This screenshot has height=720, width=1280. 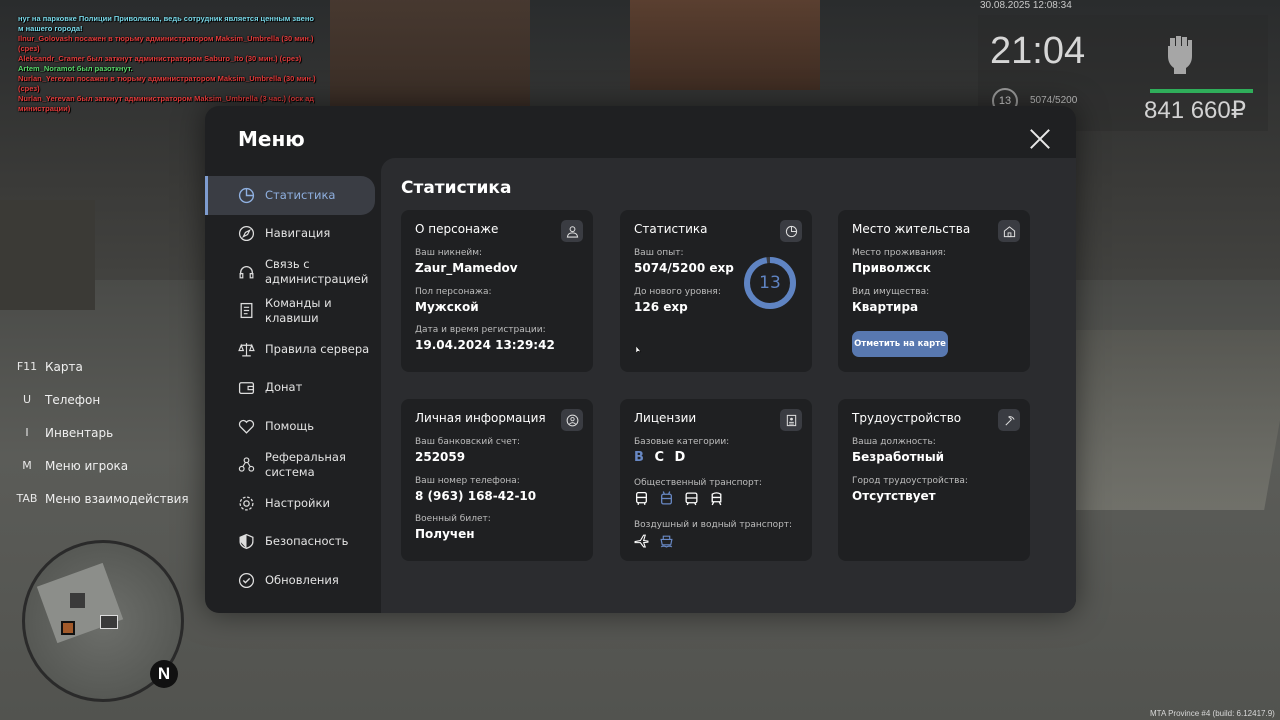 What do you see at coordinates (684, 498) in the screenshot?
I see `public-transport-icons` at bounding box center [684, 498].